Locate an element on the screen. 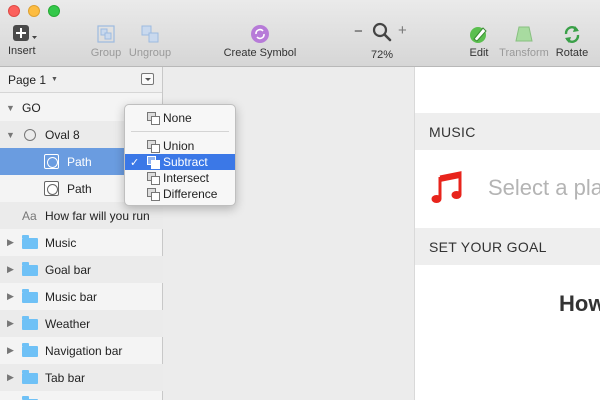  menu-item-label: Difference is located at coordinates (190, 194).